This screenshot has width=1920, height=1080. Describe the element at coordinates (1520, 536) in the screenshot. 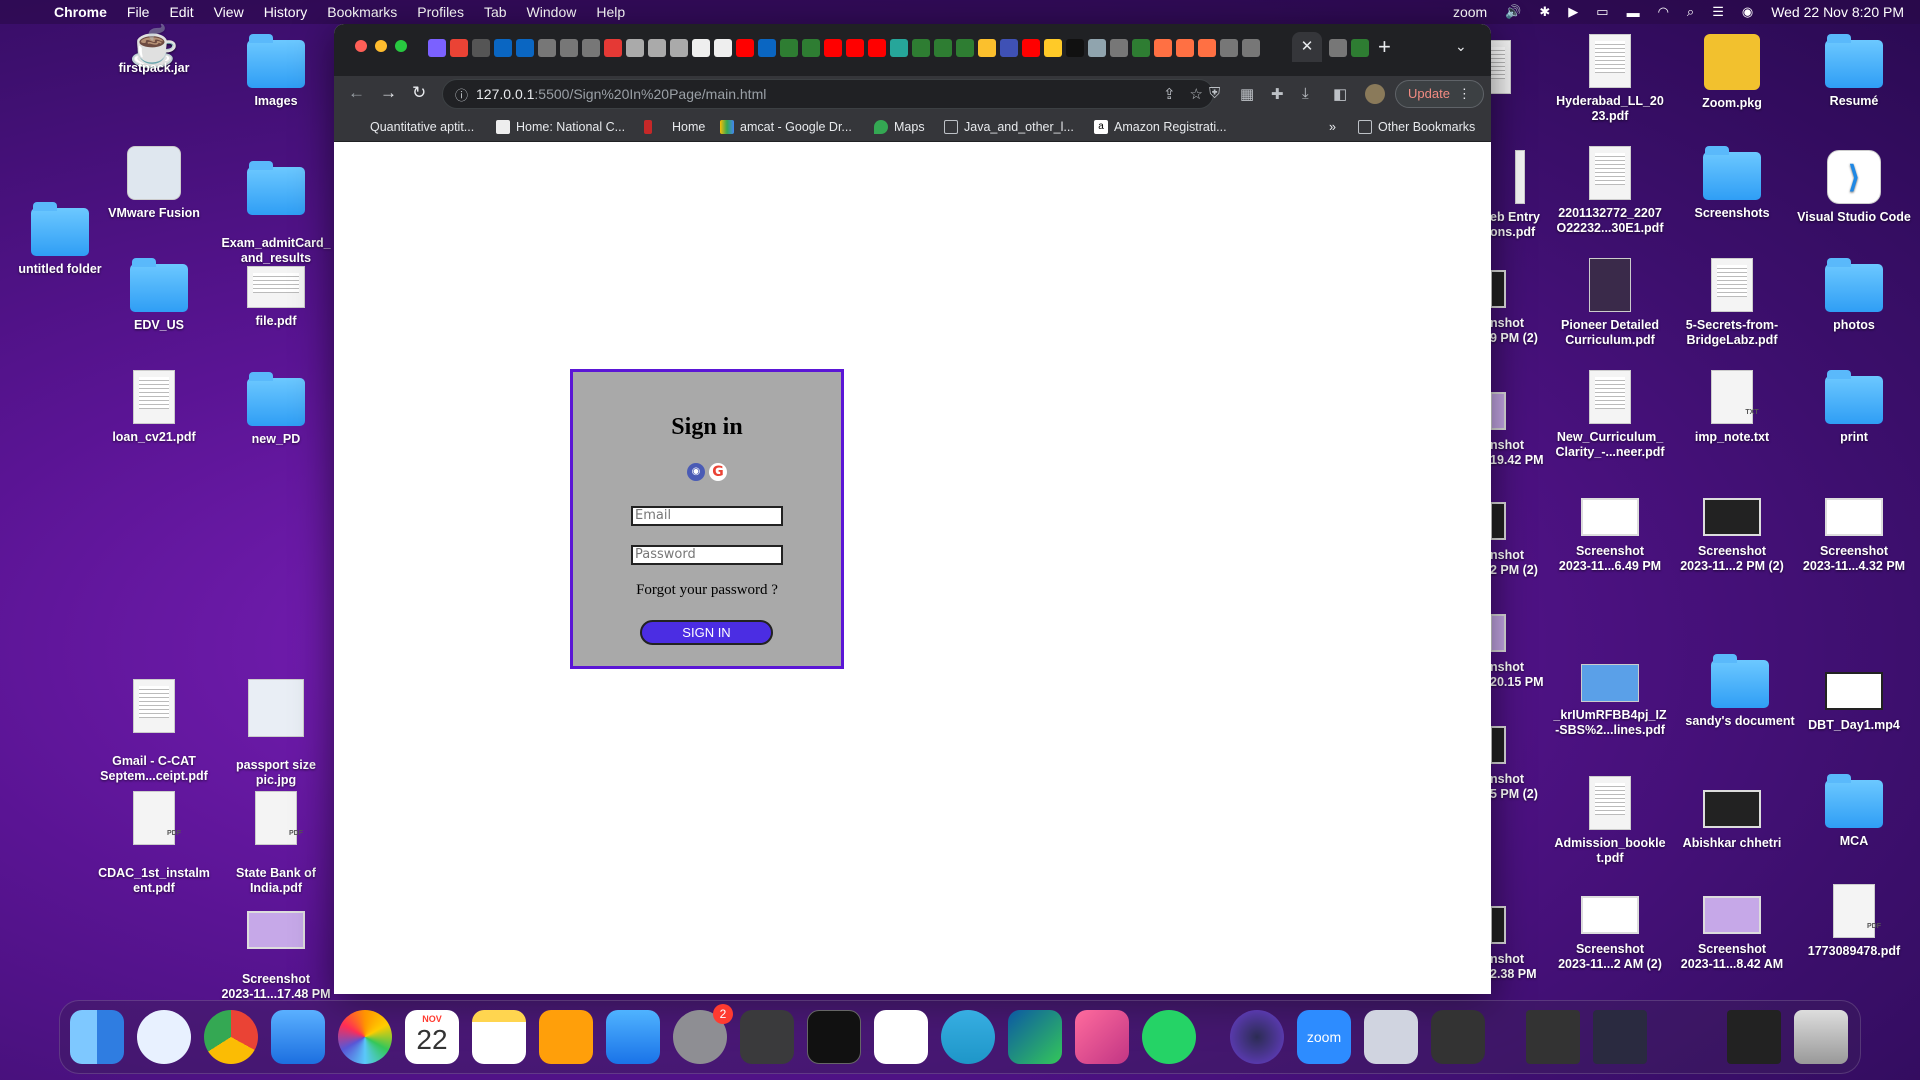

I see `desktop-file-shot-cut-3: nshot 2 PM (2)` at that location.